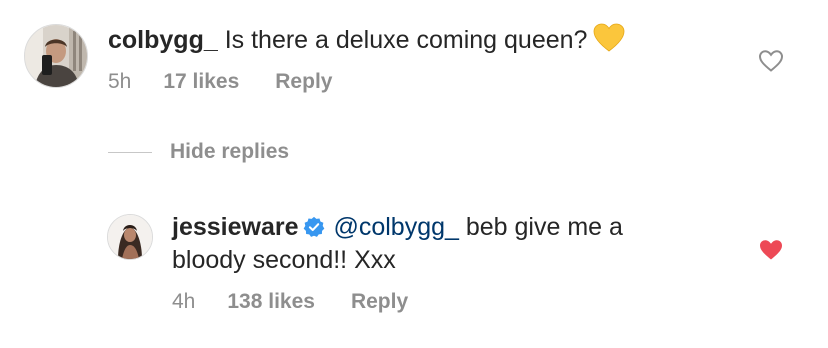 The width and height of the screenshot is (828, 348). I want to click on reply-meta: 4h 138 likes Reply, so click(290, 302).